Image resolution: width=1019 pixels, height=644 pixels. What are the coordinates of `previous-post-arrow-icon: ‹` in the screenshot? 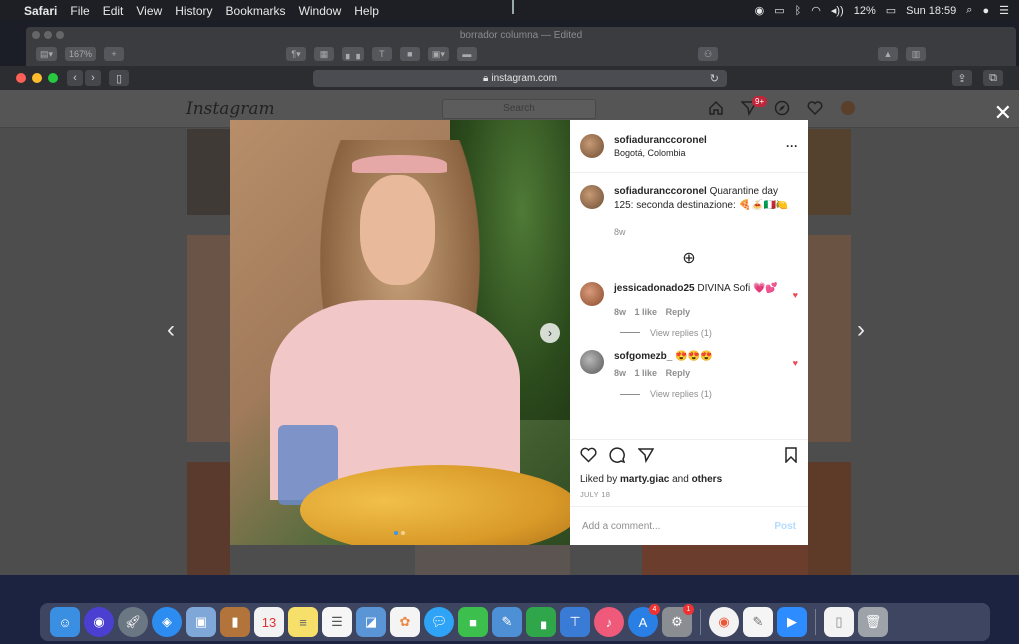 It's located at (171, 330).